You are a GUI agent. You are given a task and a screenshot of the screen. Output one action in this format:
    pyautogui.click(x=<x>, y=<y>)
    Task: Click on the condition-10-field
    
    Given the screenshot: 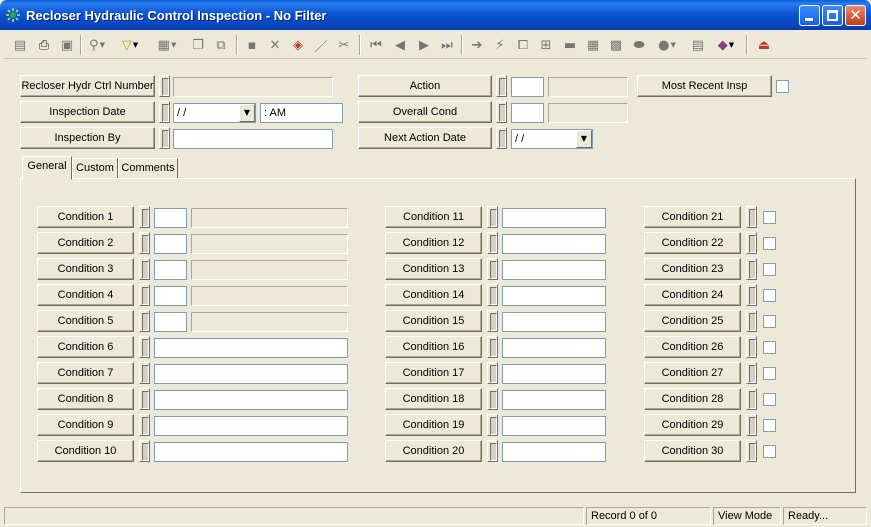 What is the action you would take?
    pyautogui.click(x=251, y=452)
    